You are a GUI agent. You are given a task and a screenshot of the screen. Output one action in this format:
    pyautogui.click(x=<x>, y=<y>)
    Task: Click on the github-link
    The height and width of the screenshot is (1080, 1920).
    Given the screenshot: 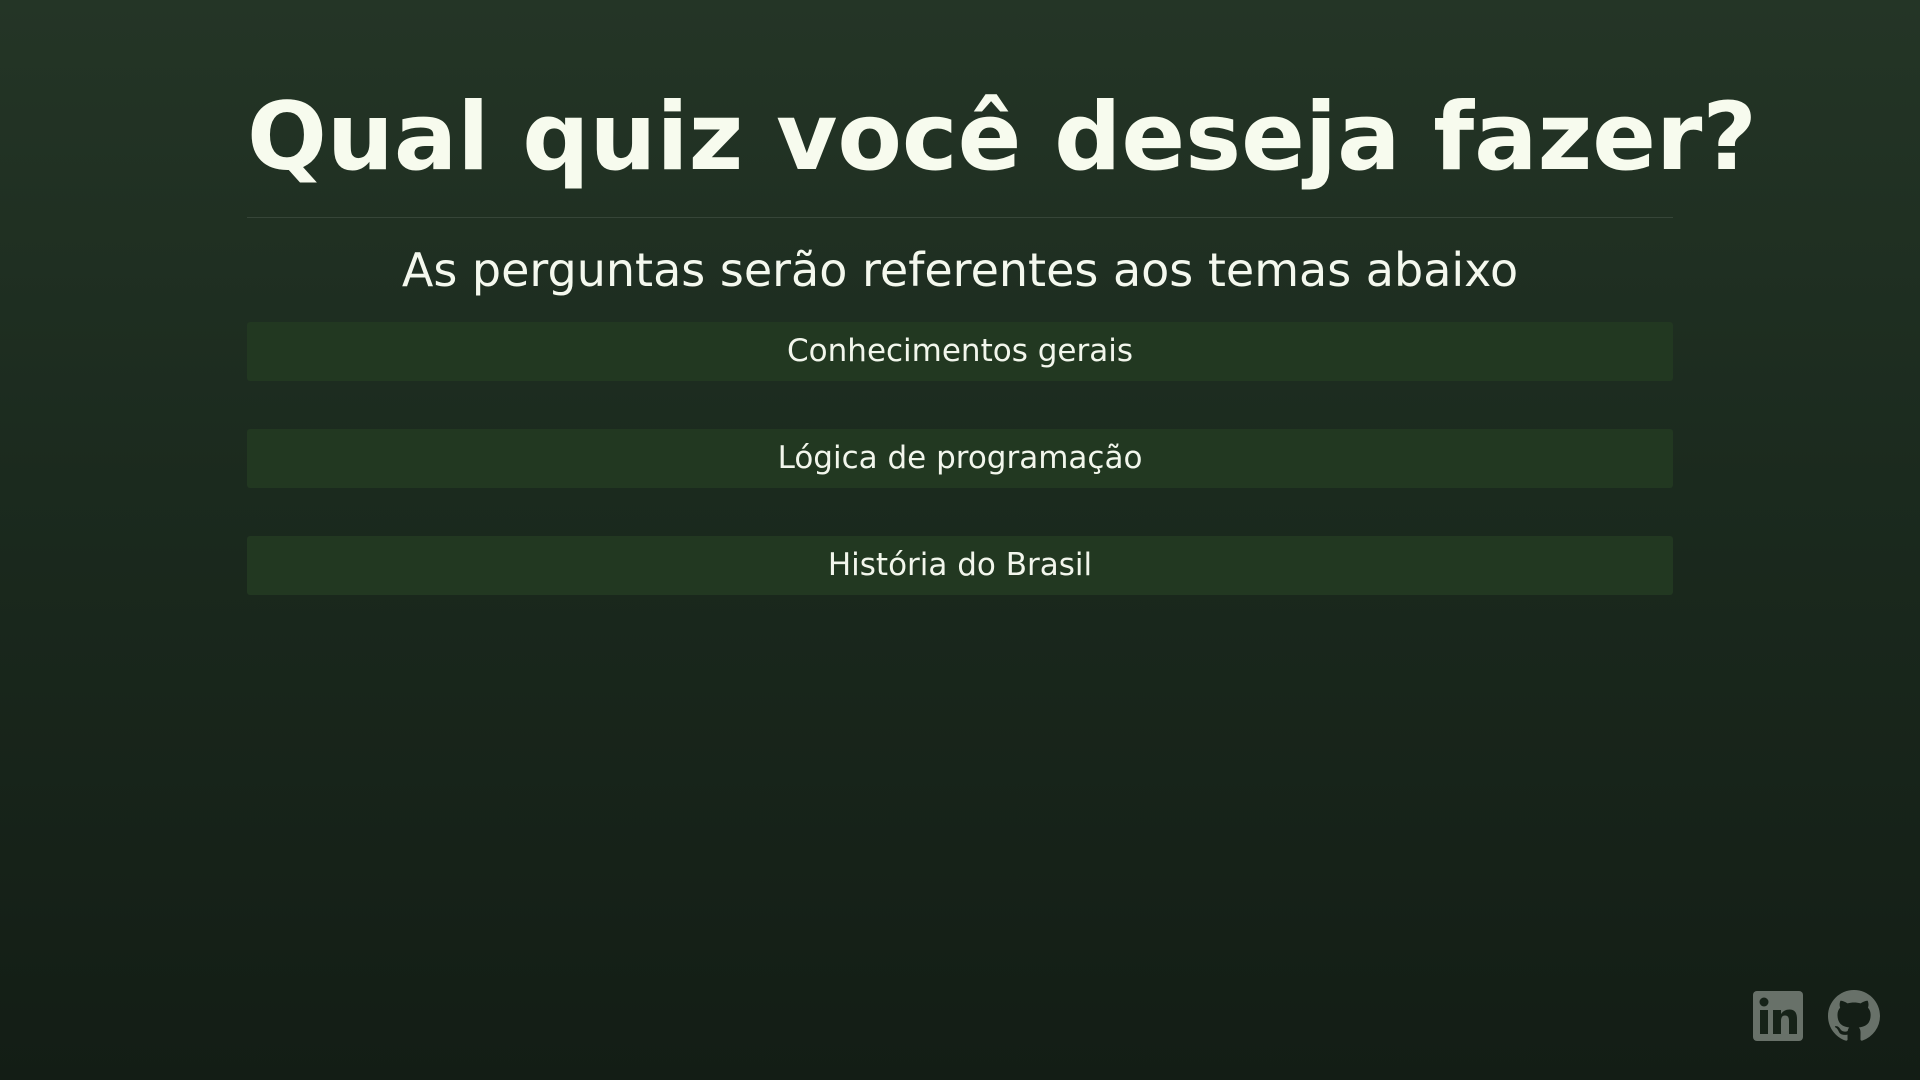 What is the action you would take?
    pyautogui.click(x=1854, y=1016)
    